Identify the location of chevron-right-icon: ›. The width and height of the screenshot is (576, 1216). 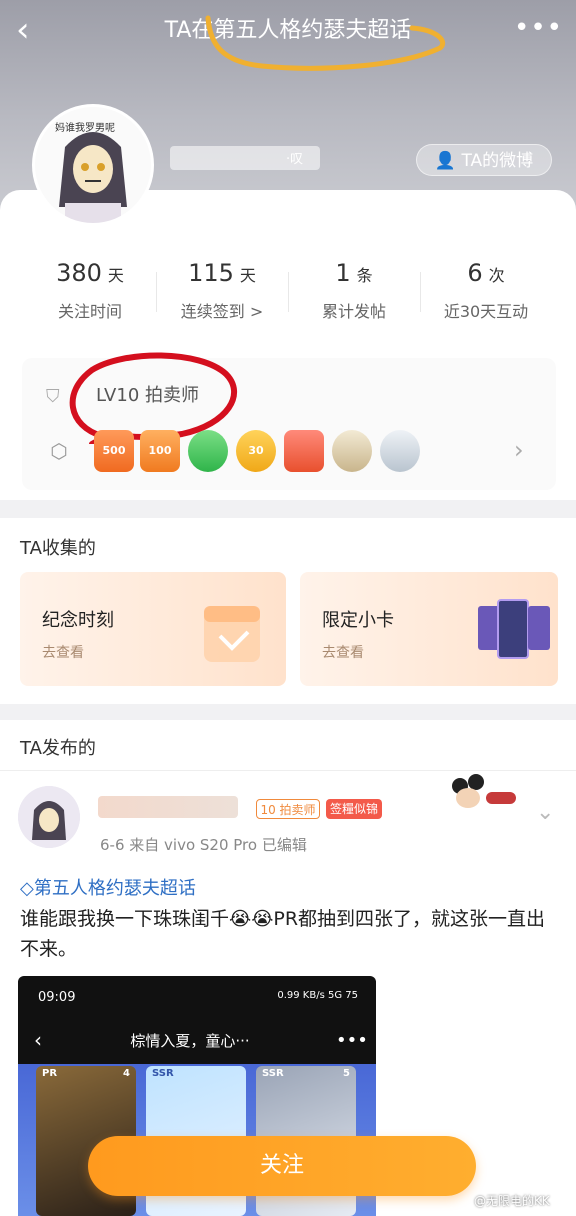
(524, 450).